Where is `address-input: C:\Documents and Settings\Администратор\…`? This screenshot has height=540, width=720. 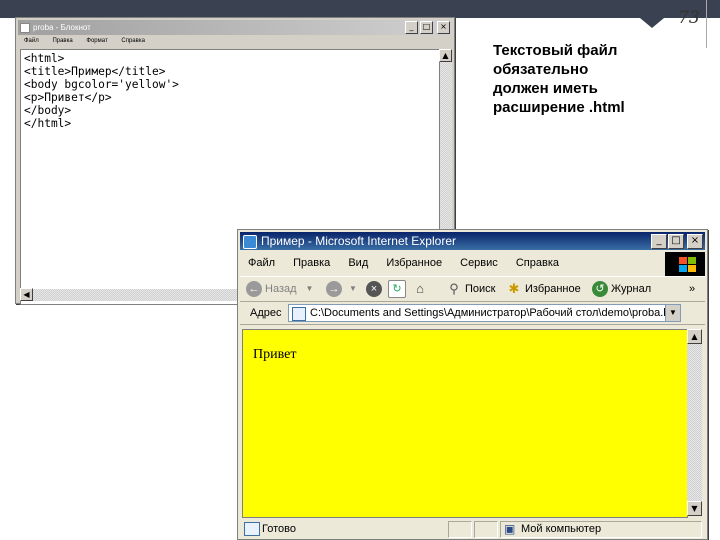
address-input: C:\Documents and Settings\Администратор\… is located at coordinates (484, 313).